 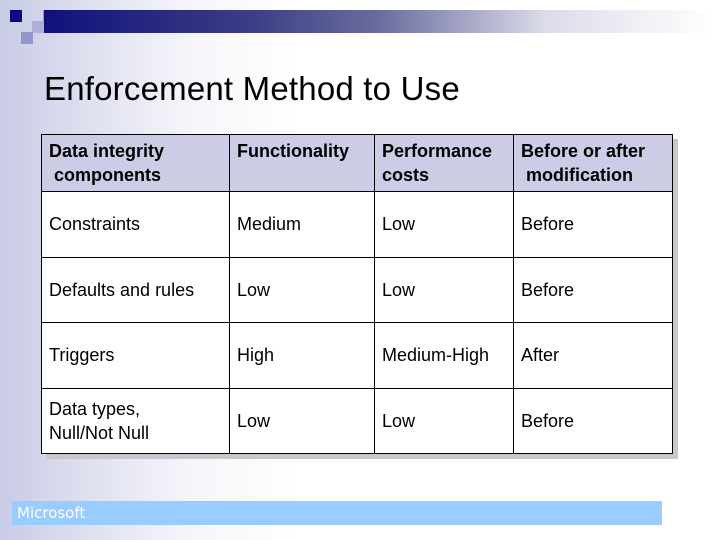 What do you see at coordinates (135, 289) in the screenshot?
I see `cell-component: Defaults and rules` at bounding box center [135, 289].